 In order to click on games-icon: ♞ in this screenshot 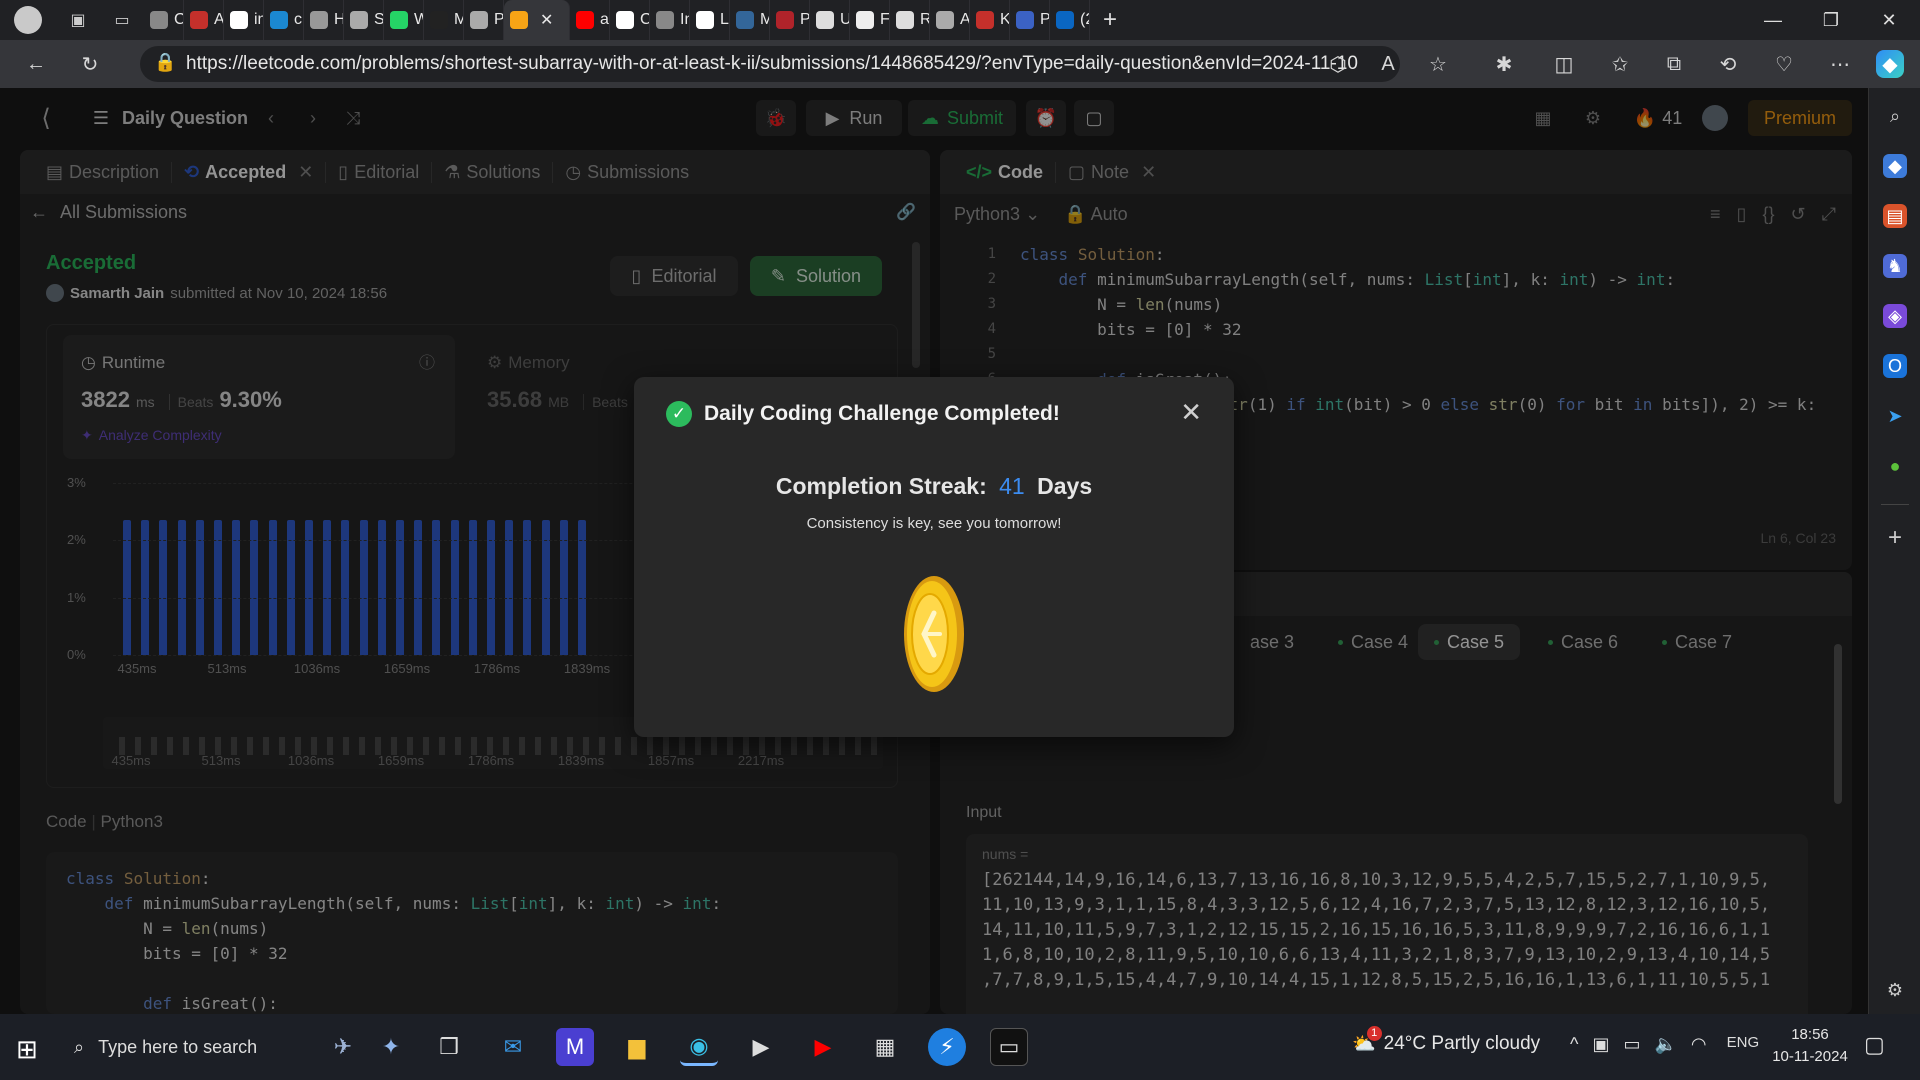, I will do `click(1895, 266)`.